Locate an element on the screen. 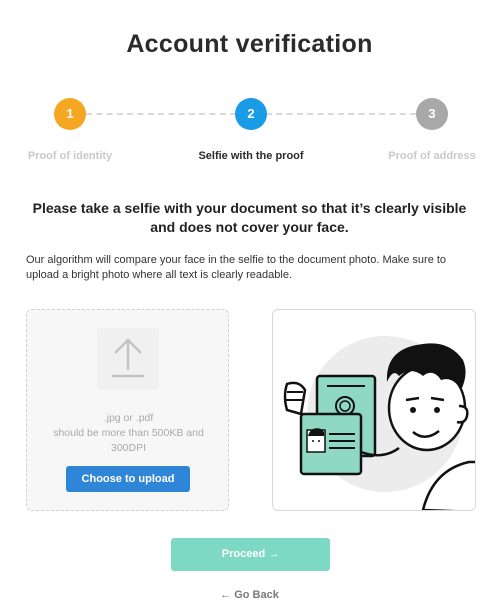 The height and width of the screenshot is (611, 499). proceed-button: Proceed → is located at coordinates (250, 554).